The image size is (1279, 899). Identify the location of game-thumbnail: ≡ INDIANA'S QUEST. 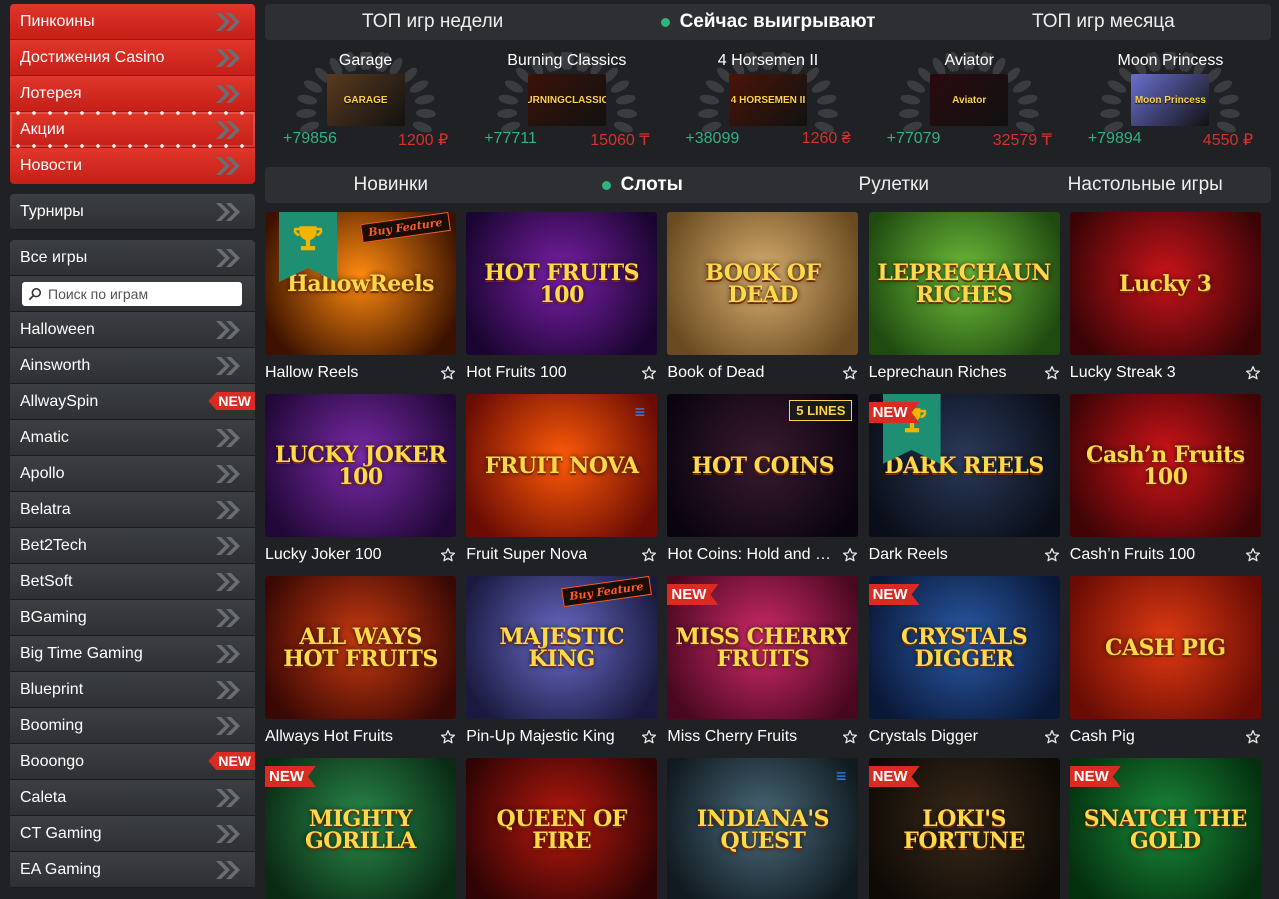
(763, 828).